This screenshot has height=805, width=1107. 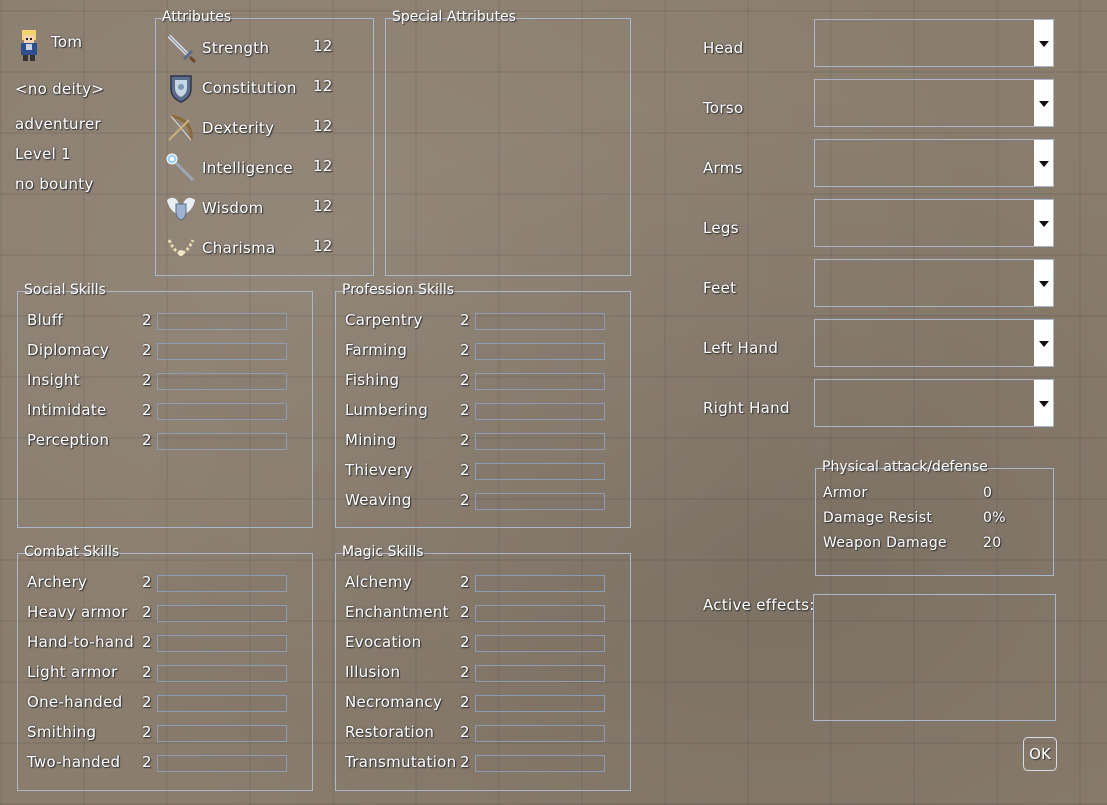 I want to click on skill-name: Heavy armor, so click(x=77, y=612).